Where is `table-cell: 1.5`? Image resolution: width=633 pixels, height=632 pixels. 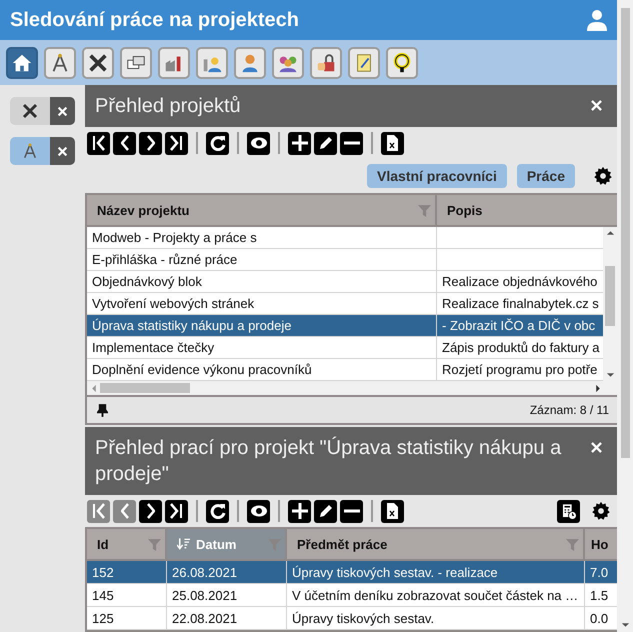 table-cell: 1.5 is located at coordinates (599, 595).